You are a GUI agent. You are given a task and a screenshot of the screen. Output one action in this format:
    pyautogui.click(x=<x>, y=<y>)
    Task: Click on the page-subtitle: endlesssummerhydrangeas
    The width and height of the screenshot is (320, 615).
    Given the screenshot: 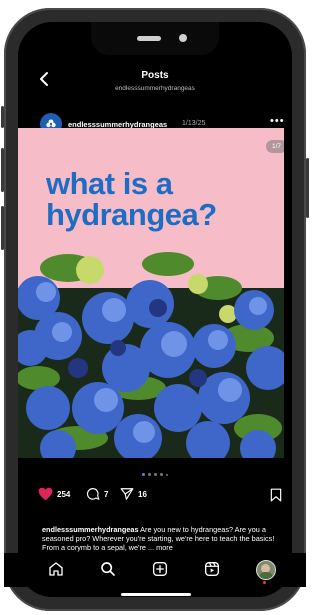 What is the action you would take?
    pyautogui.click(x=155, y=88)
    